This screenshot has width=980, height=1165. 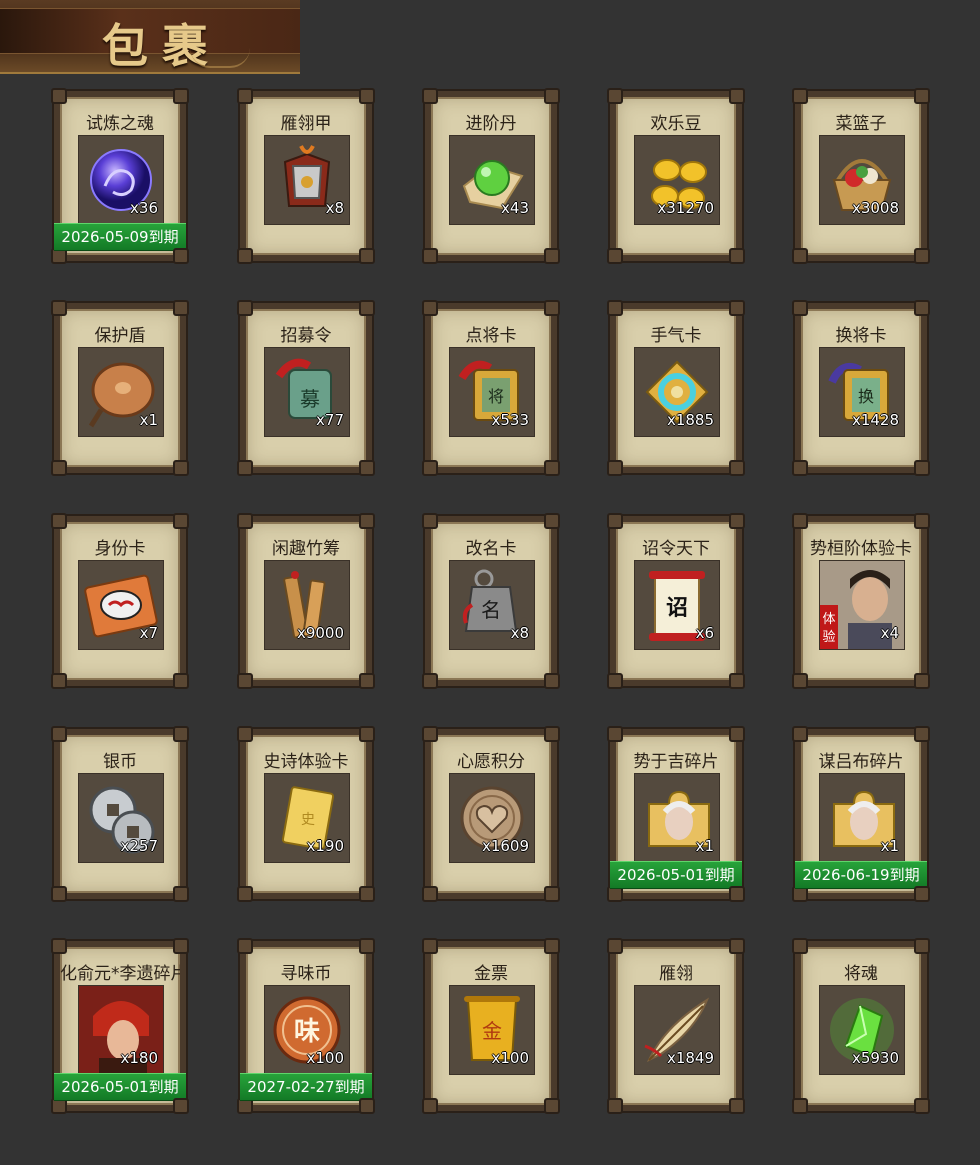 I want to click on svg-text: 金, so click(x=492, y=1031).